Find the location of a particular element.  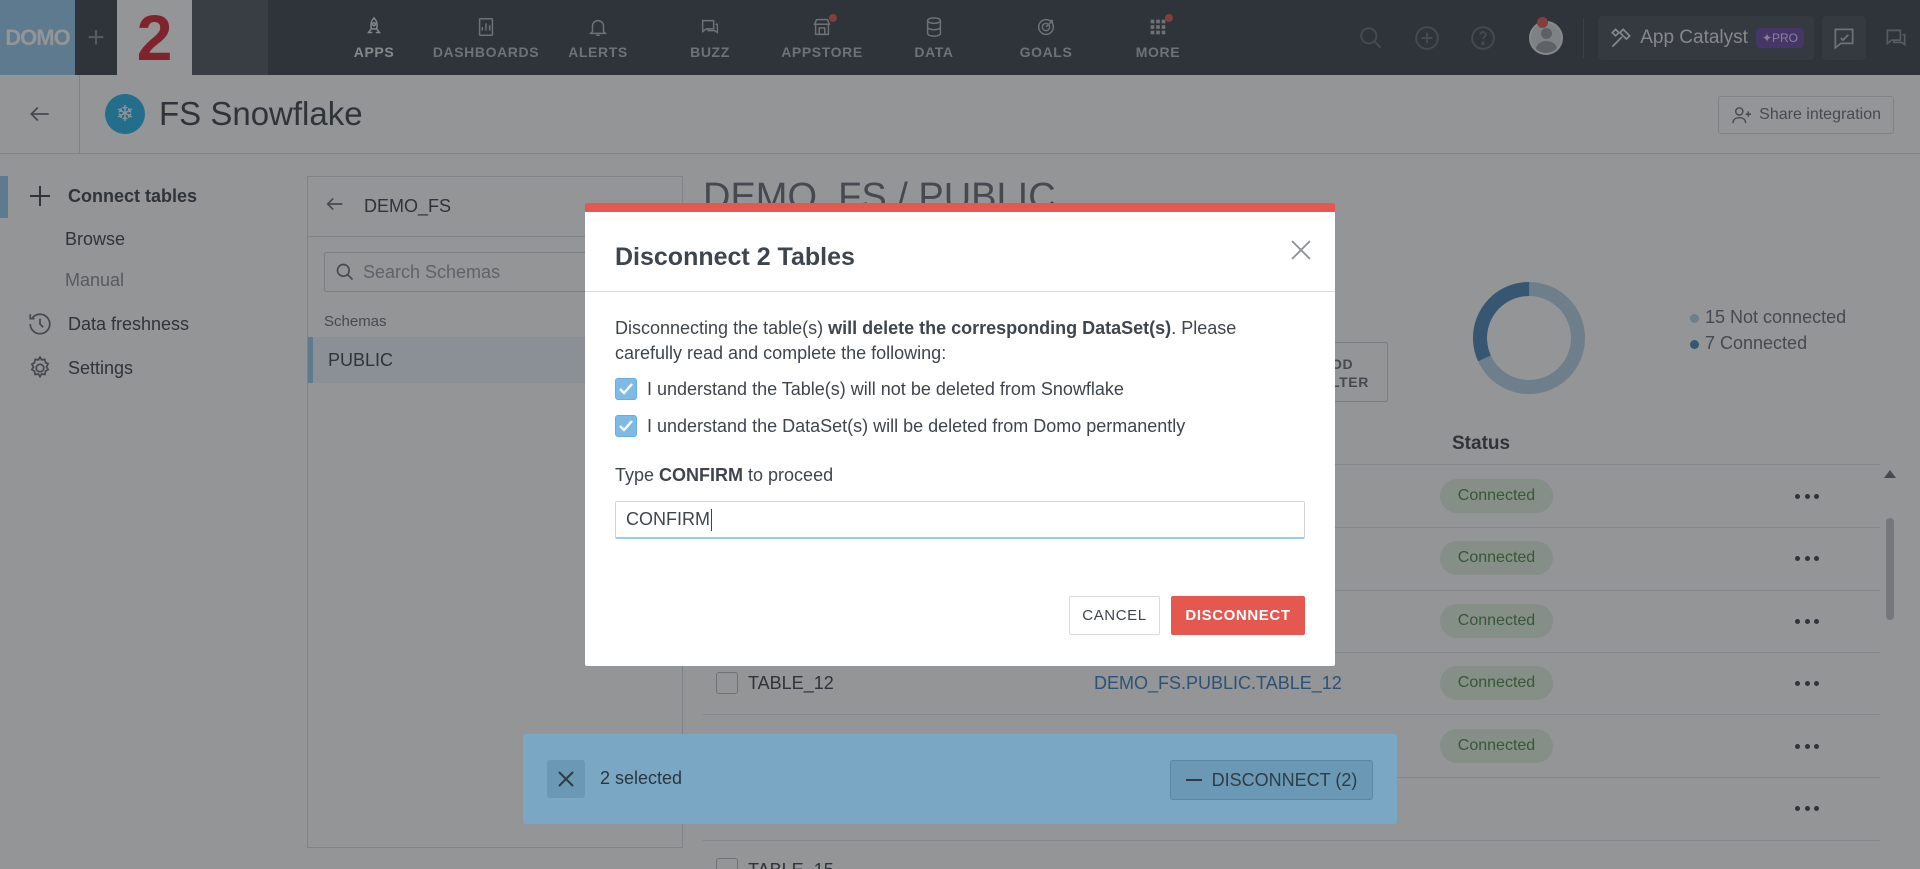

modal-divider is located at coordinates (960, 291).